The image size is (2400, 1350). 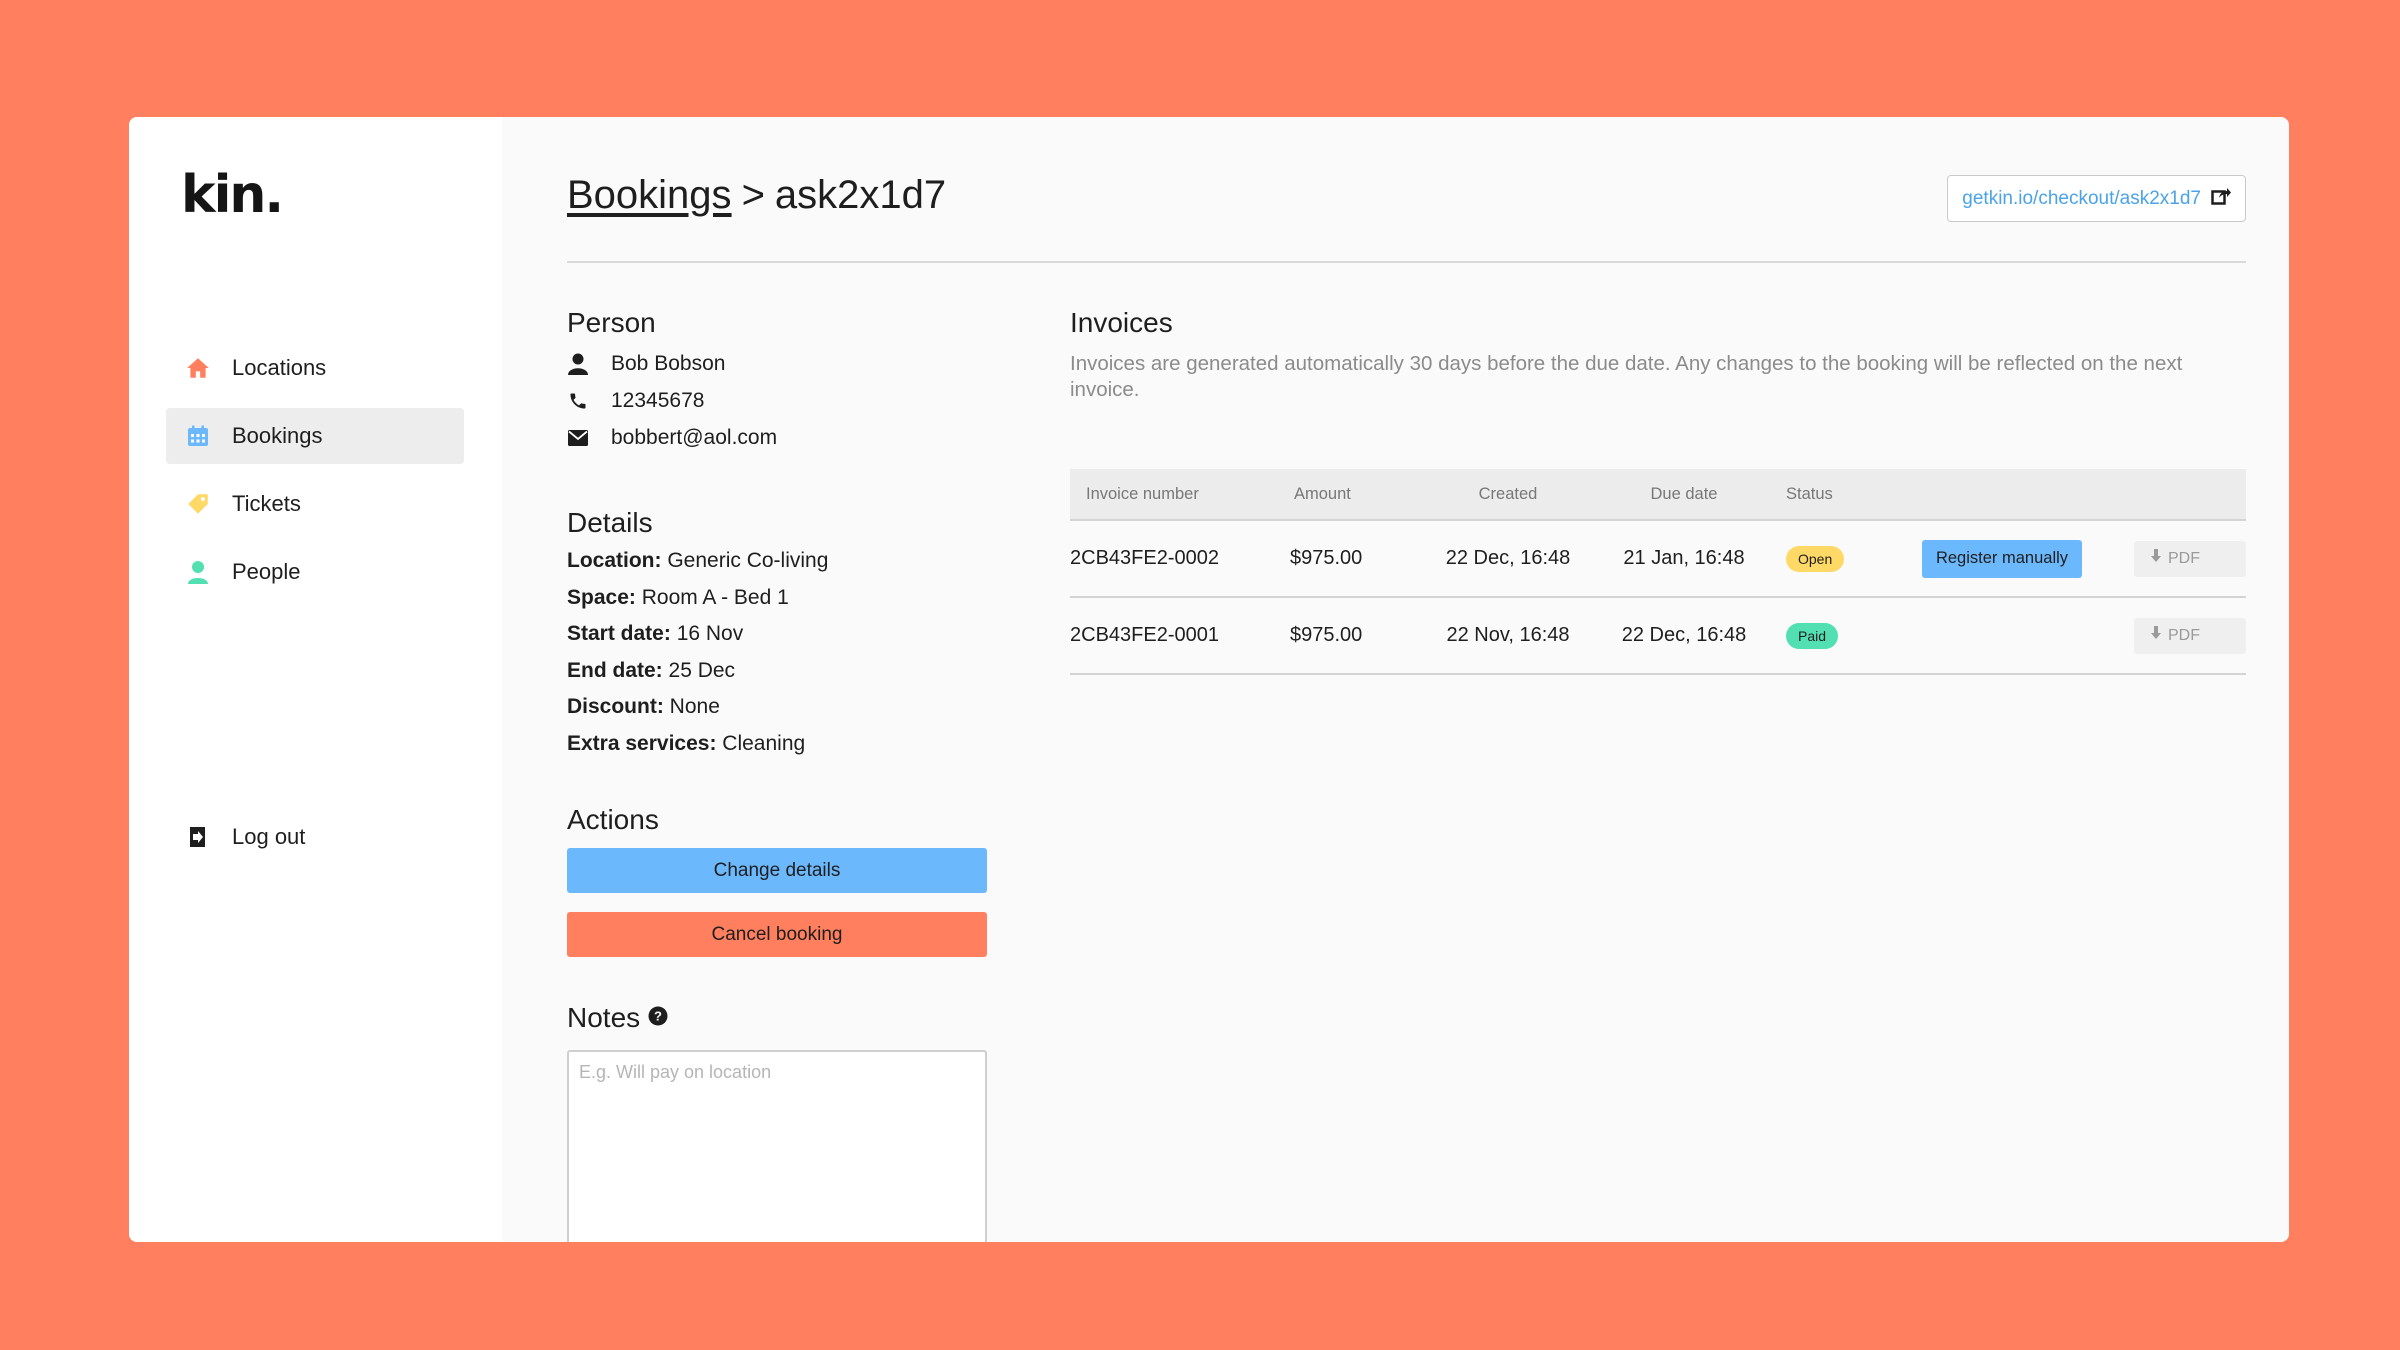 What do you see at coordinates (655, 633) in the screenshot?
I see `detail-start-date: Start date: 16 Nov` at bounding box center [655, 633].